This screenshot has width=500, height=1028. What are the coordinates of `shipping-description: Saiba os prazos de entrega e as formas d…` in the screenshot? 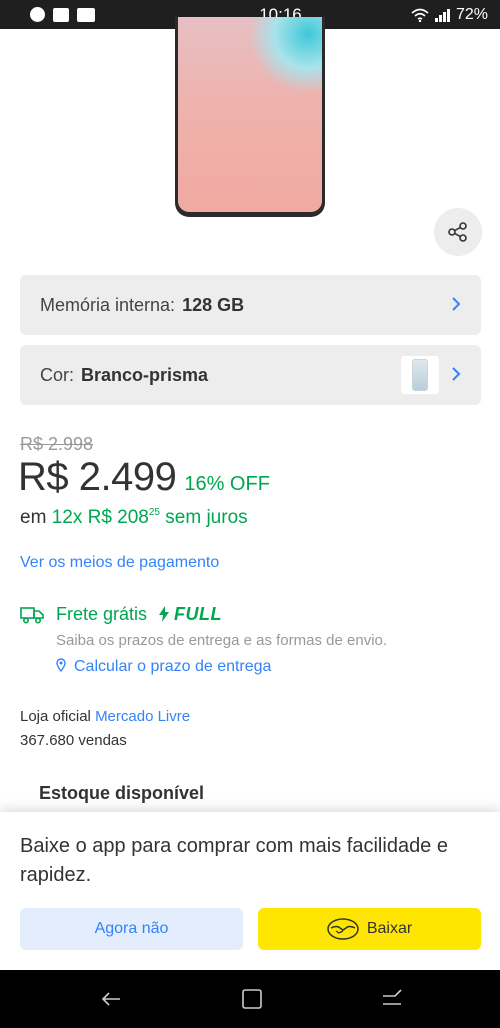 It's located at (222, 640).